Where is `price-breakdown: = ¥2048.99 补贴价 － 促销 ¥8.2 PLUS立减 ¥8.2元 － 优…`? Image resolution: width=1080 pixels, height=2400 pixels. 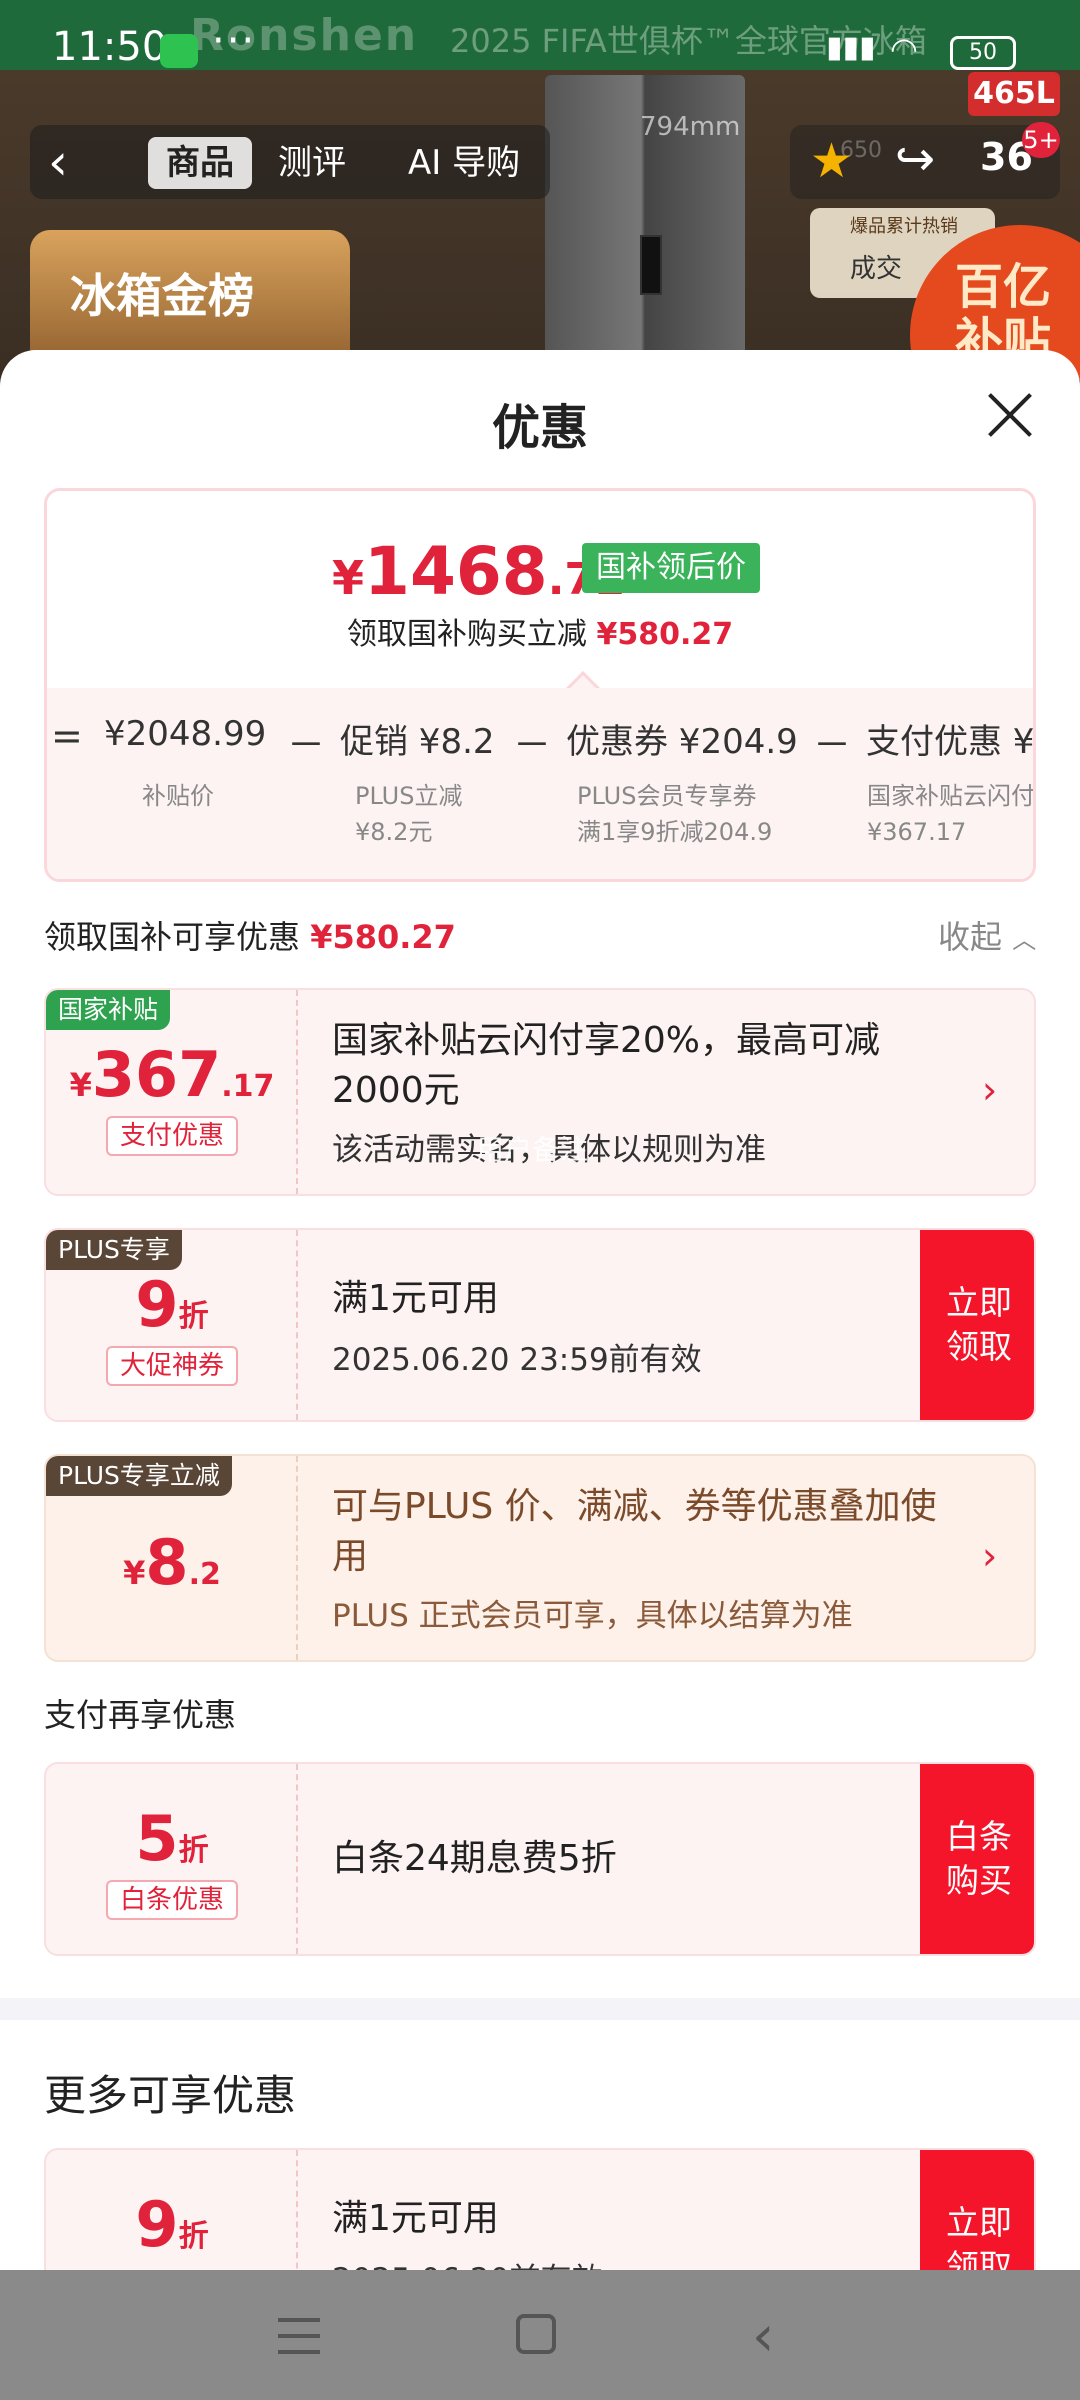
price-breakdown: = ¥2048.99 补贴价 － 促销 ¥8.2 PLUS立减 ¥8.2元 － 优… is located at coordinates (540, 783).